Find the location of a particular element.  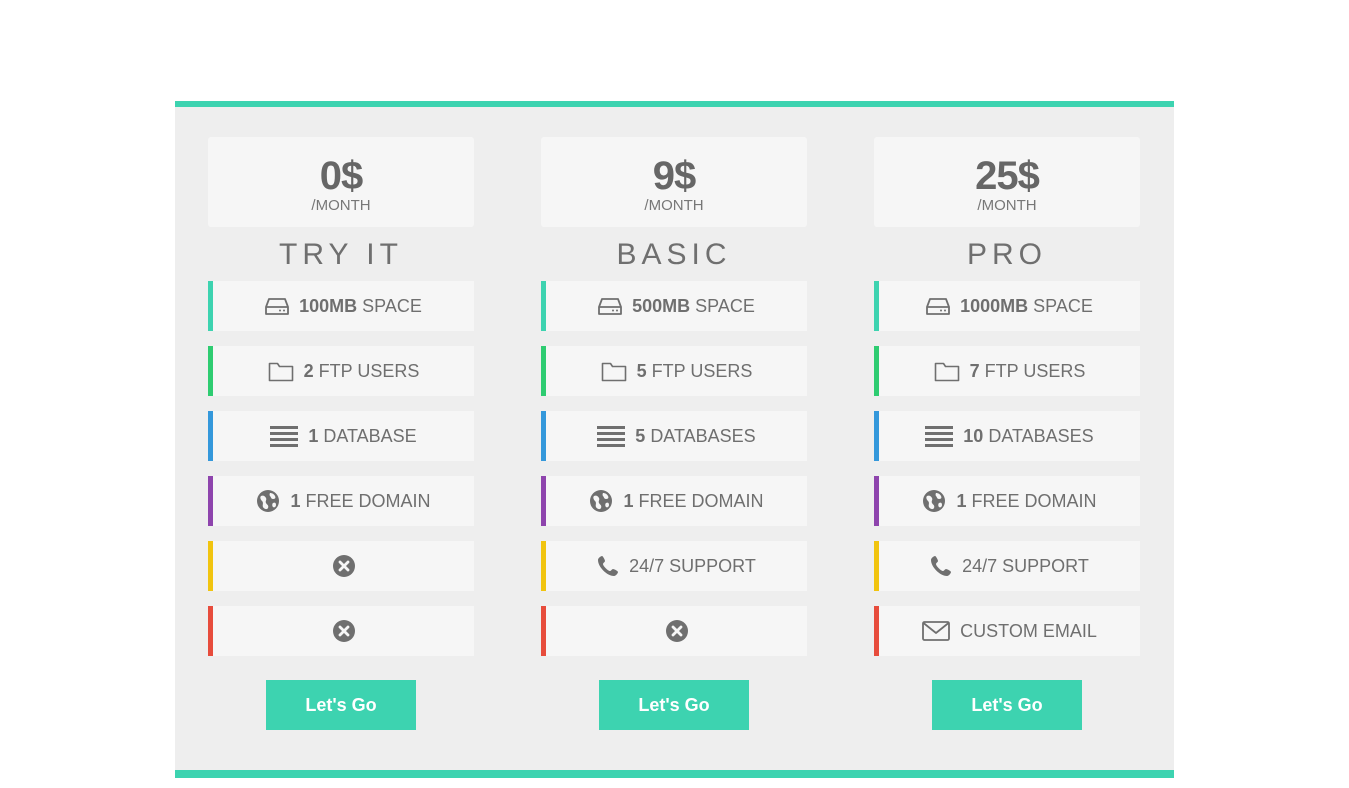

plan-name: TRY IT is located at coordinates (341, 254).